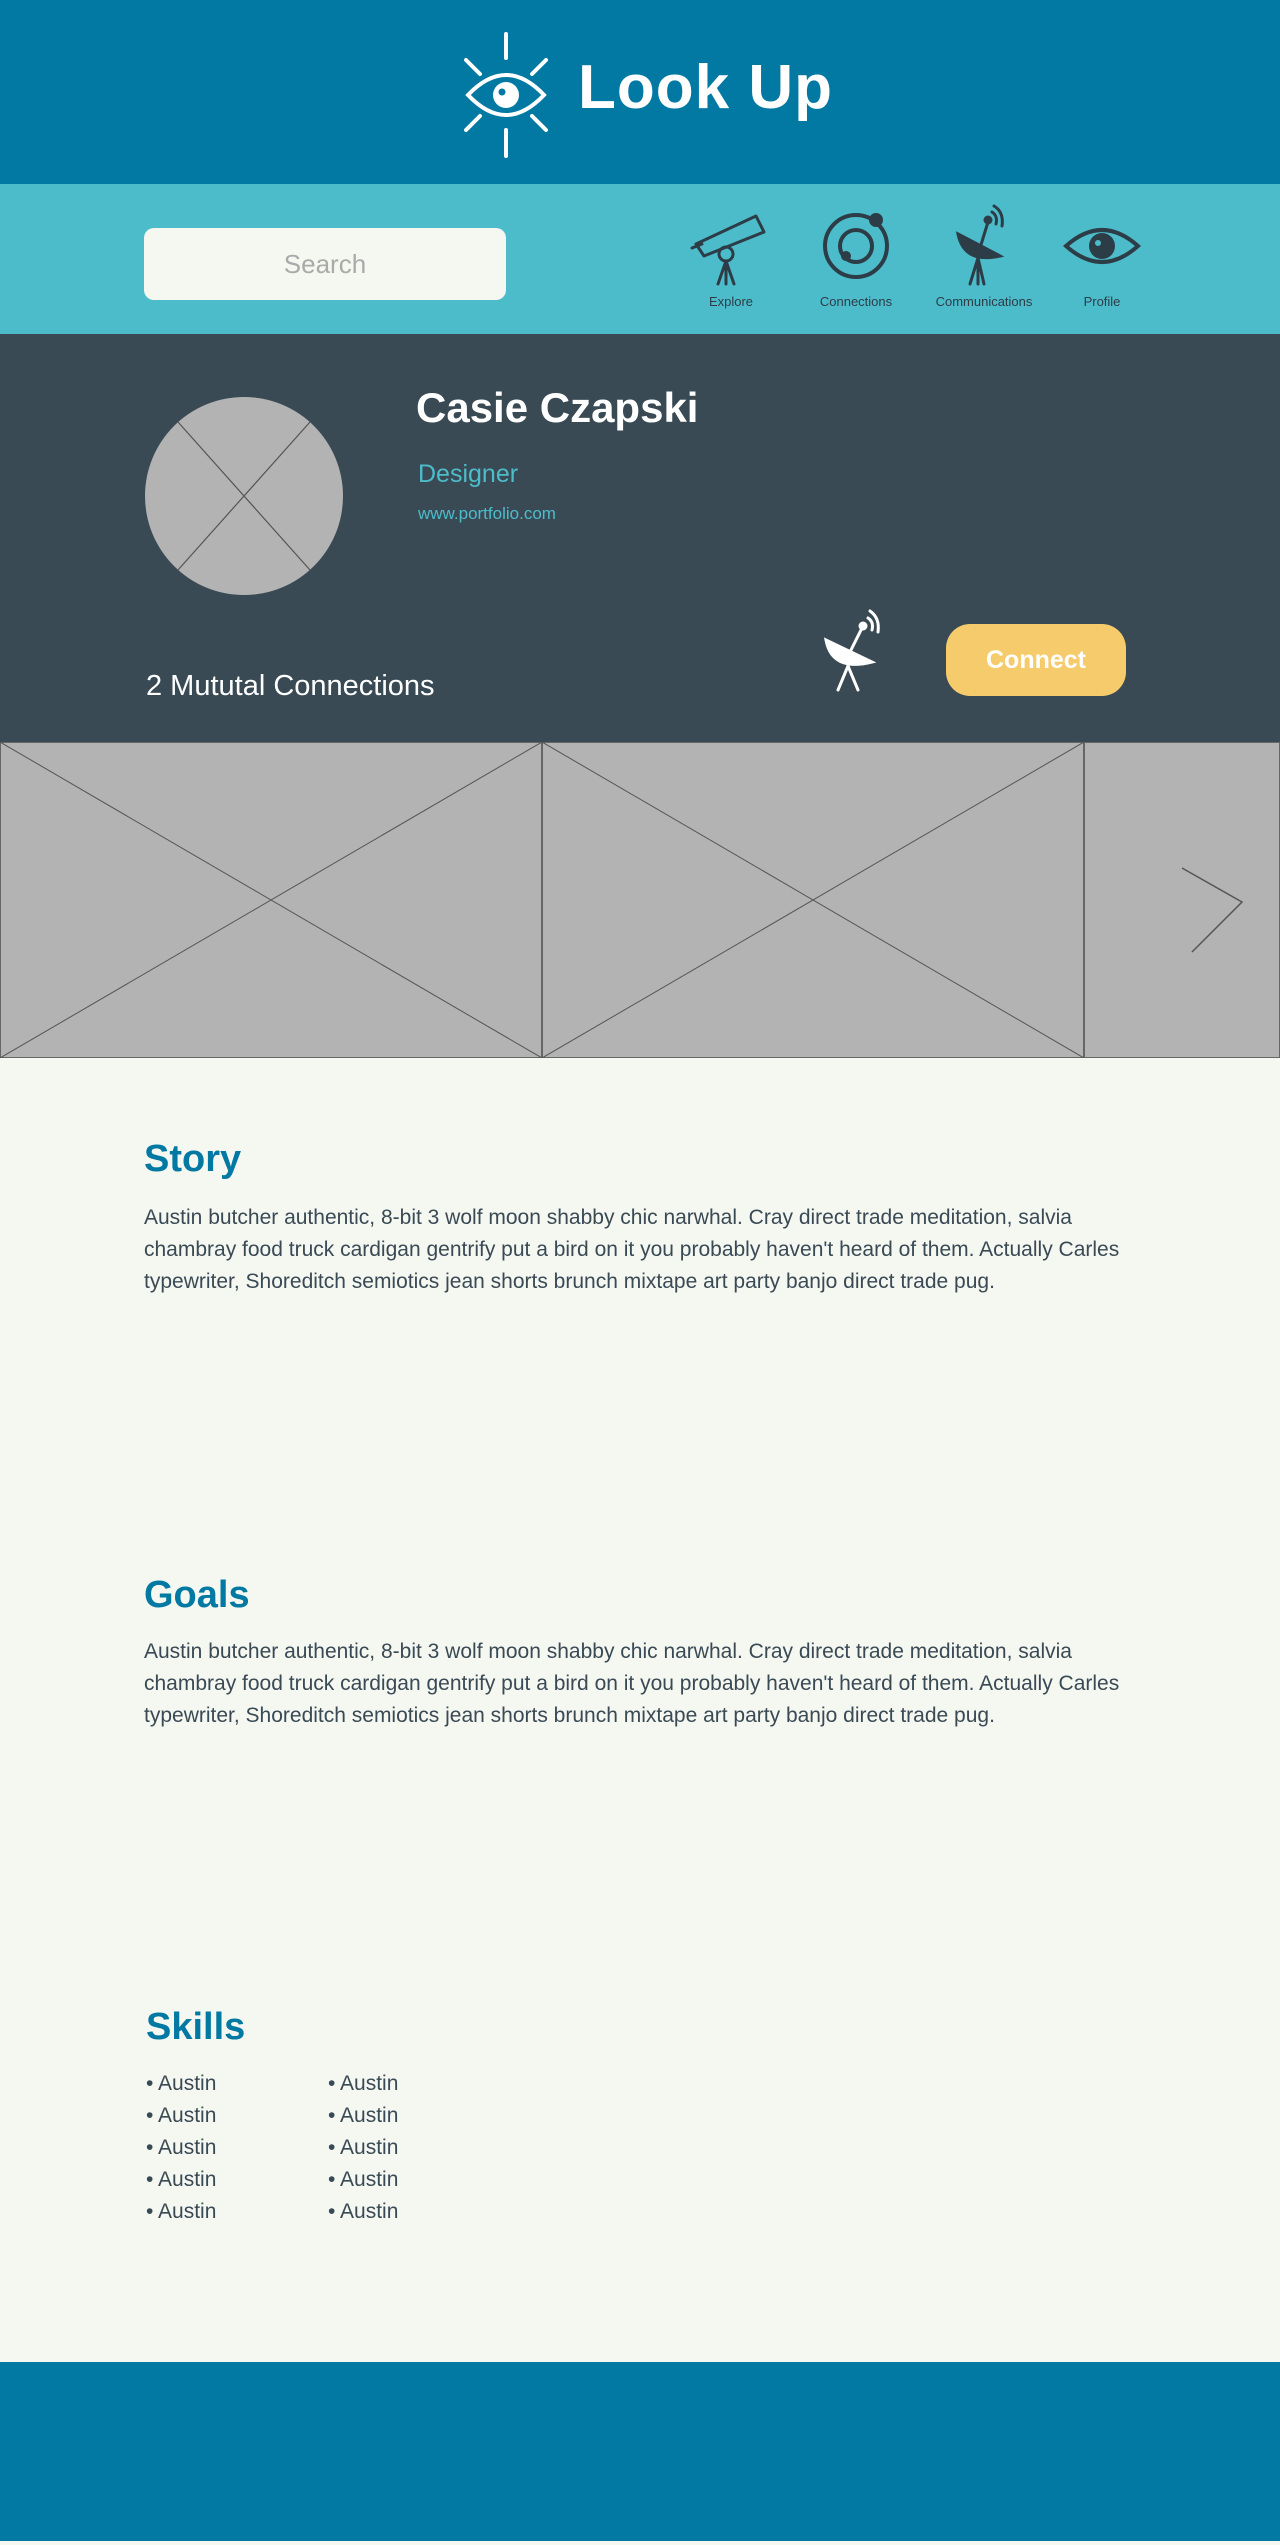  What do you see at coordinates (197, 1595) in the screenshot?
I see `goals-title: Goals` at bounding box center [197, 1595].